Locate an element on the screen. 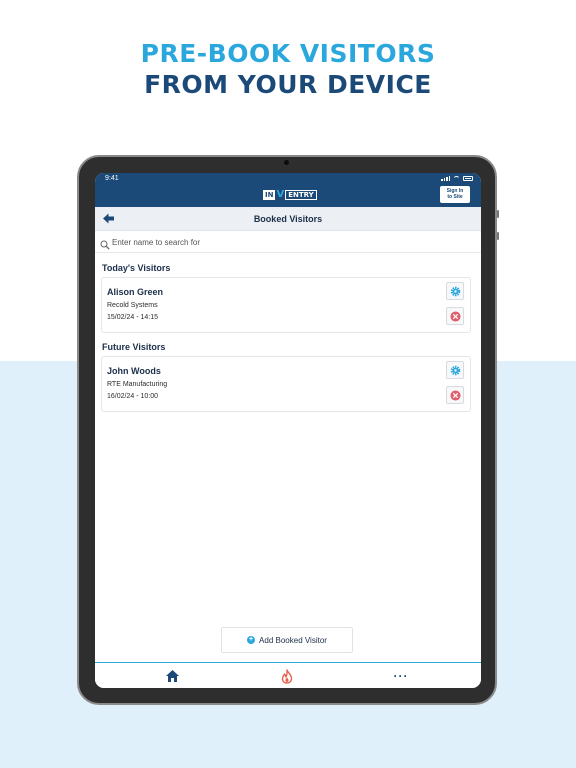 This screenshot has height=768, width=576. more-icon: ··· is located at coordinates (401, 676).